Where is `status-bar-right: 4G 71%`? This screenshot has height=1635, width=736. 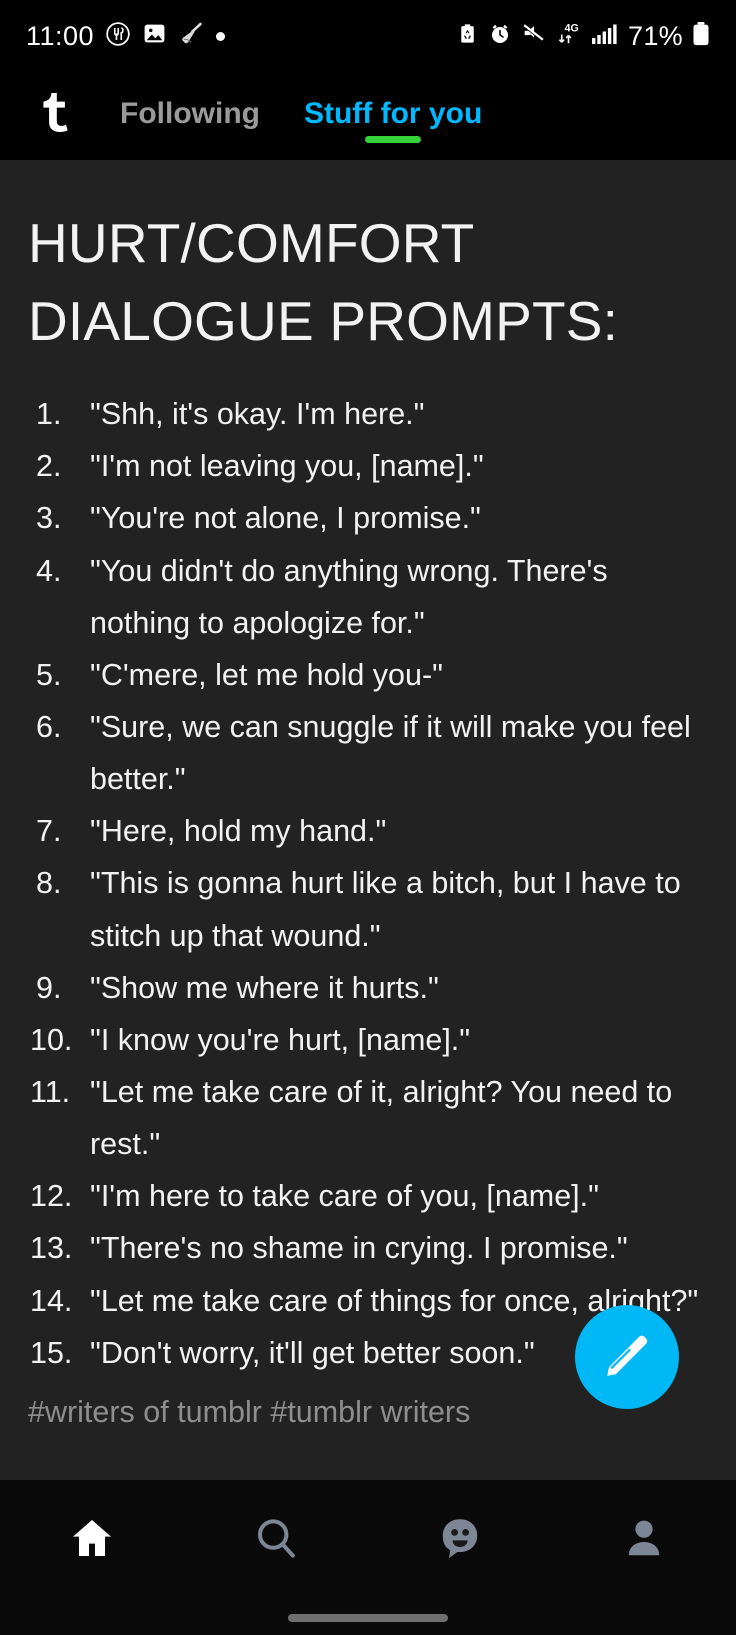
status-bar-right: 4G 71% is located at coordinates (583, 36).